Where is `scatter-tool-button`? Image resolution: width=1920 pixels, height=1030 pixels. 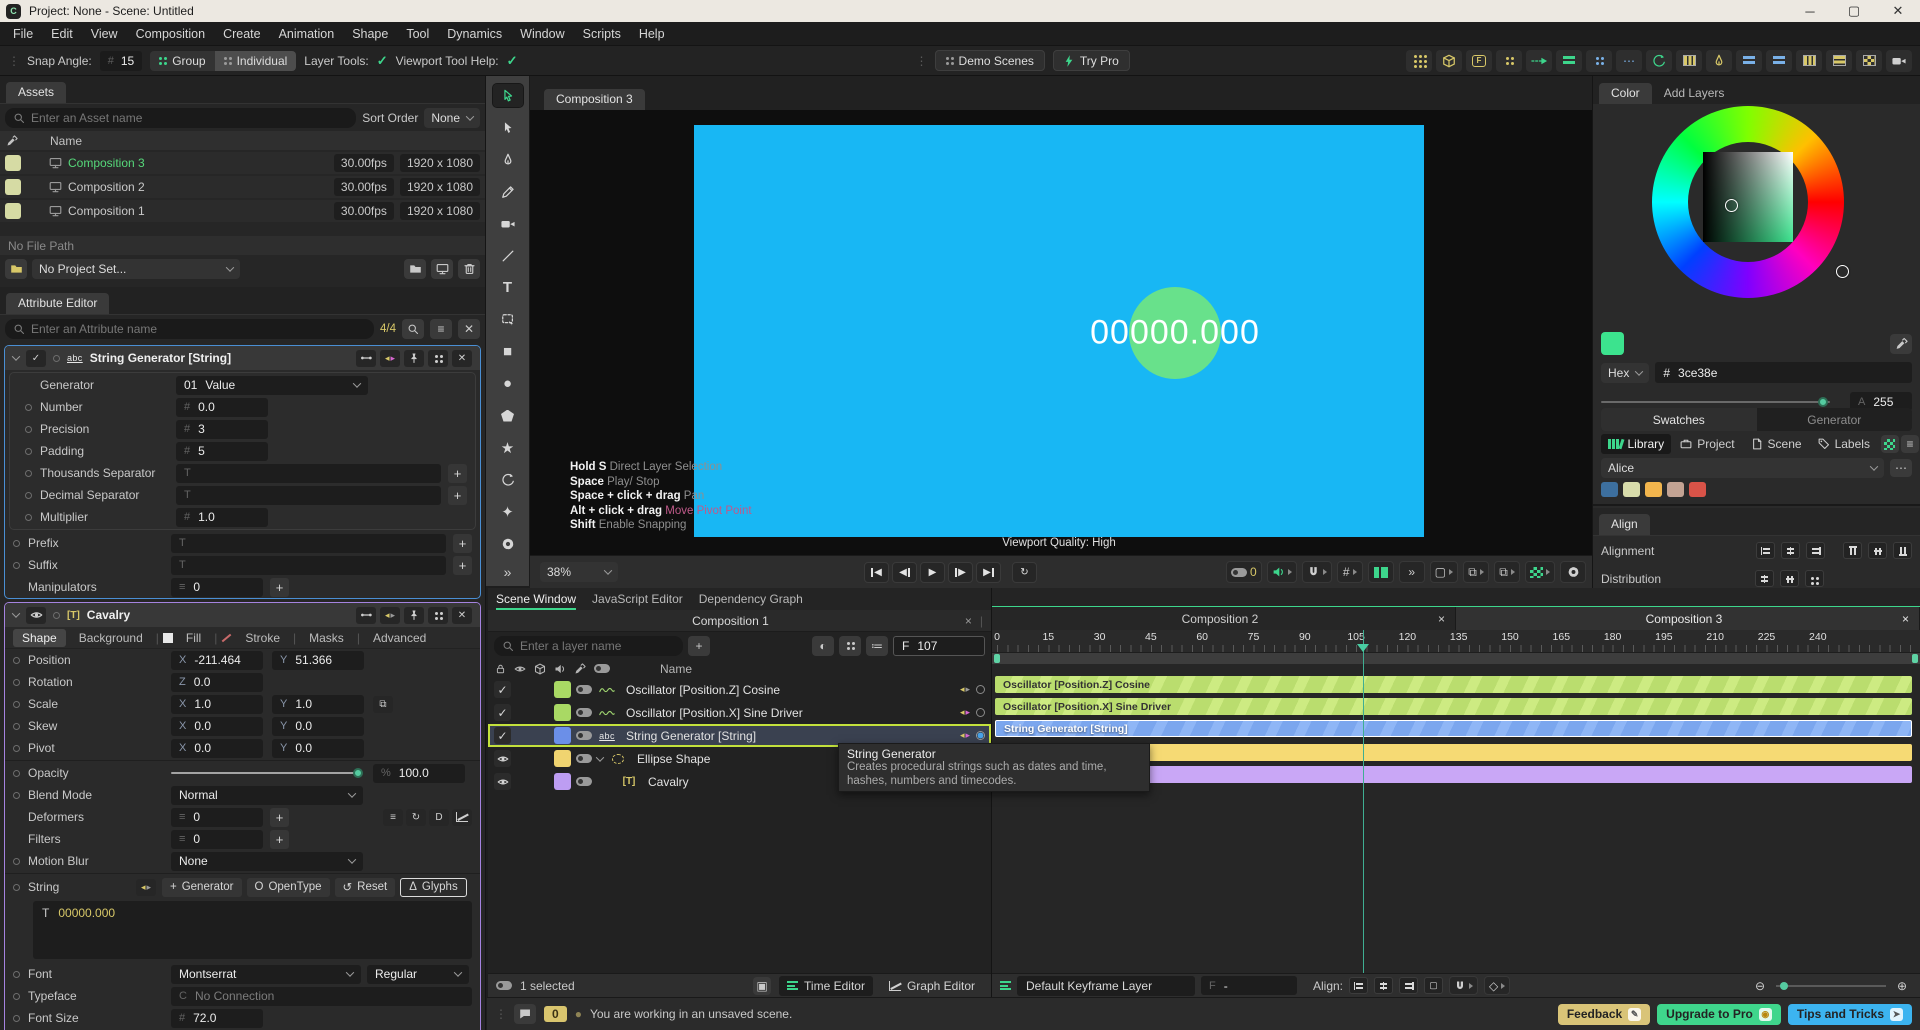 scatter-tool-button is located at coordinates (1509, 60).